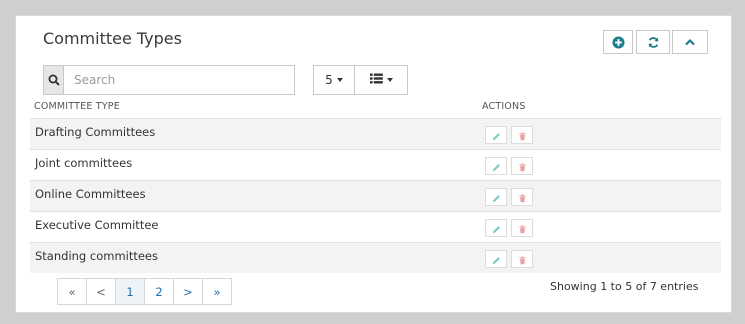 Image resolution: width=745 pixels, height=324 pixels. Describe the element at coordinates (329, 80) in the screenshot. I see `page-size-value: 5` at that location.